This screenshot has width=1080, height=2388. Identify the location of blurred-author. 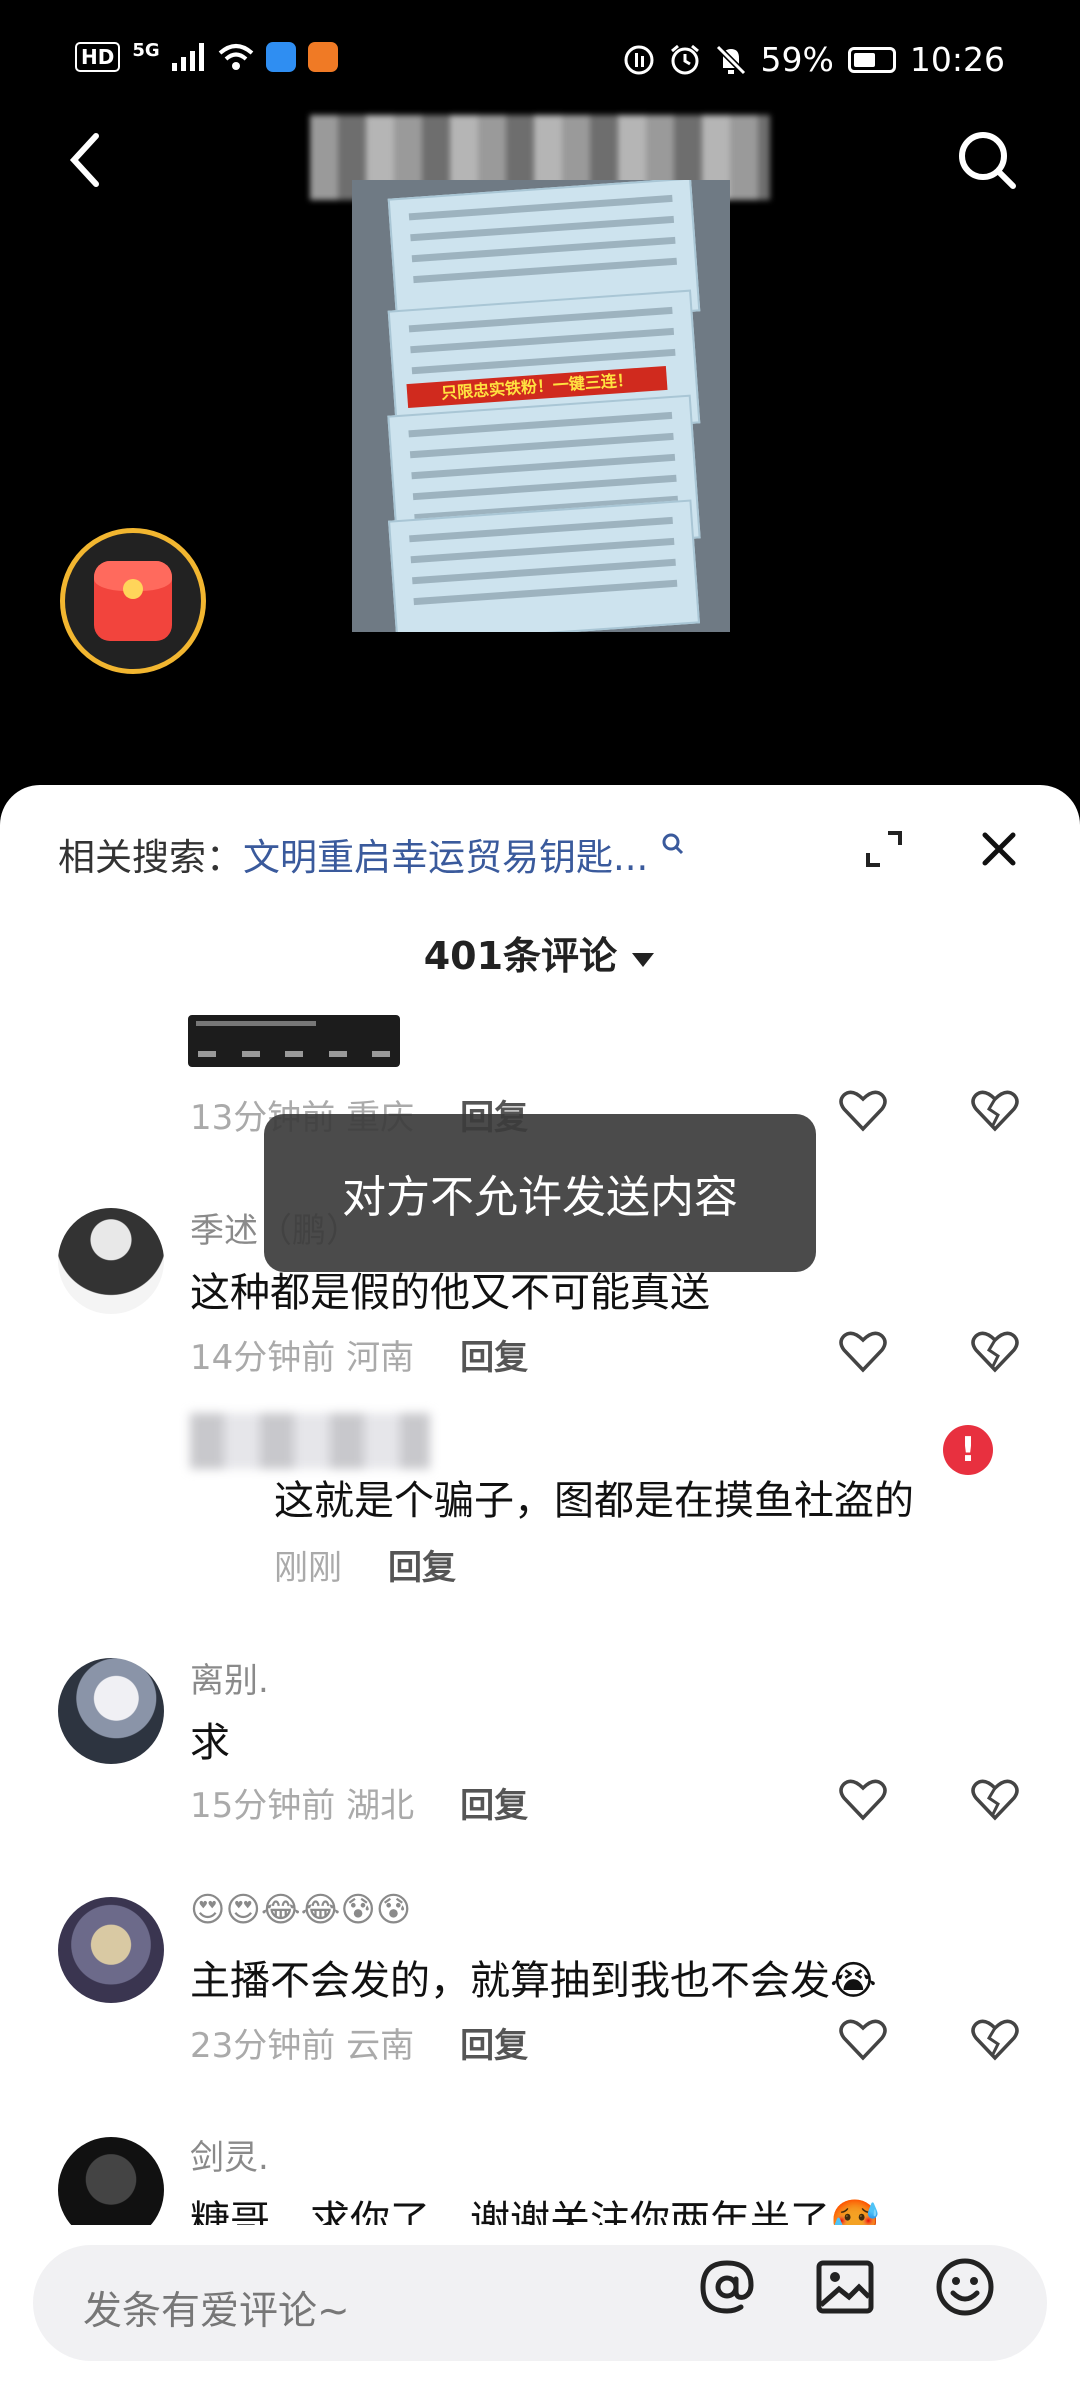
(310, 1441).